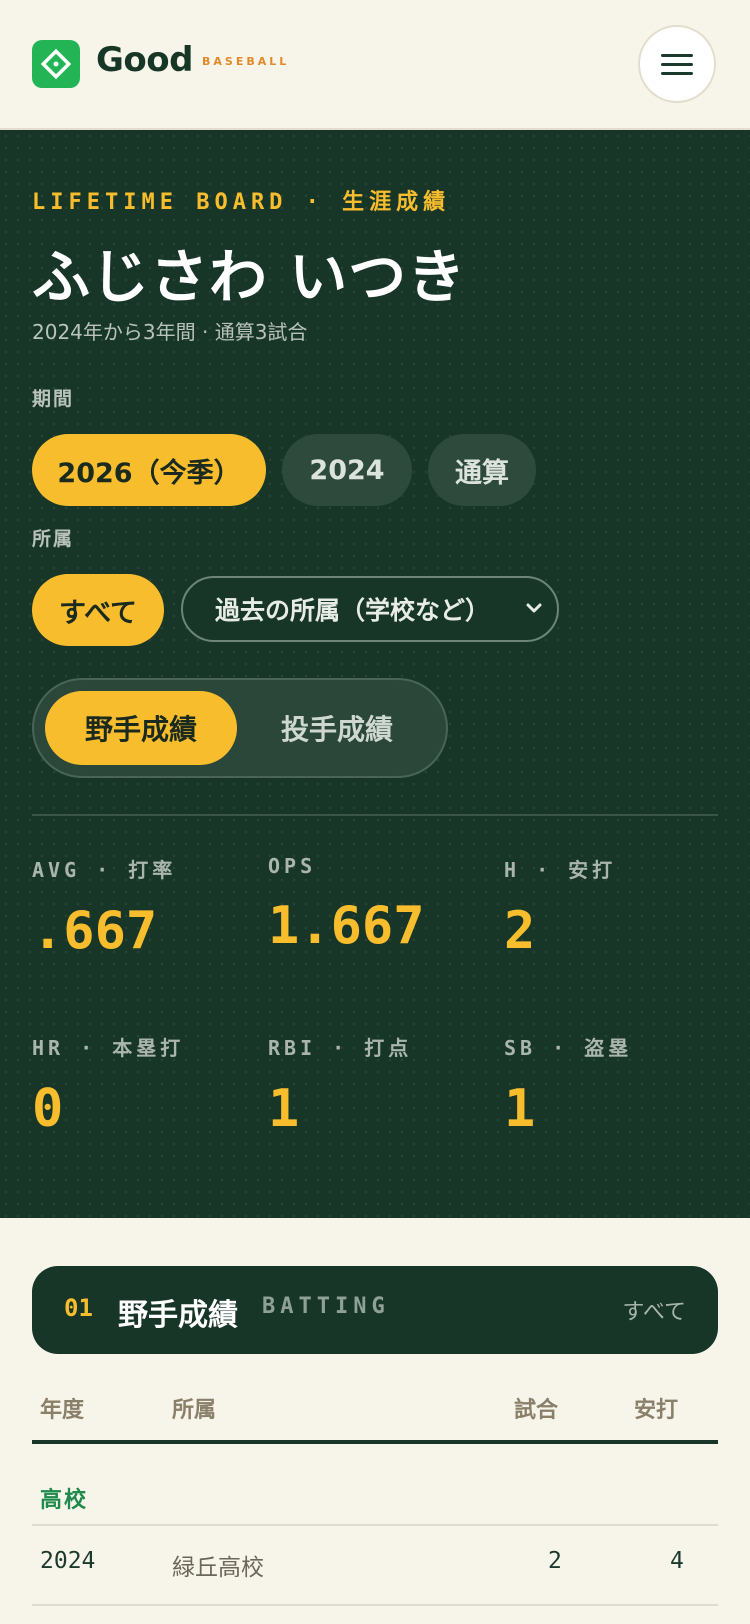 Image resolution: width=750 pixels, height=1624 pixels. What do you see at coordinates (326, 1306) in the screenshot?
I see `section-title-en: BATTING` at bounding box center [326, 1306].